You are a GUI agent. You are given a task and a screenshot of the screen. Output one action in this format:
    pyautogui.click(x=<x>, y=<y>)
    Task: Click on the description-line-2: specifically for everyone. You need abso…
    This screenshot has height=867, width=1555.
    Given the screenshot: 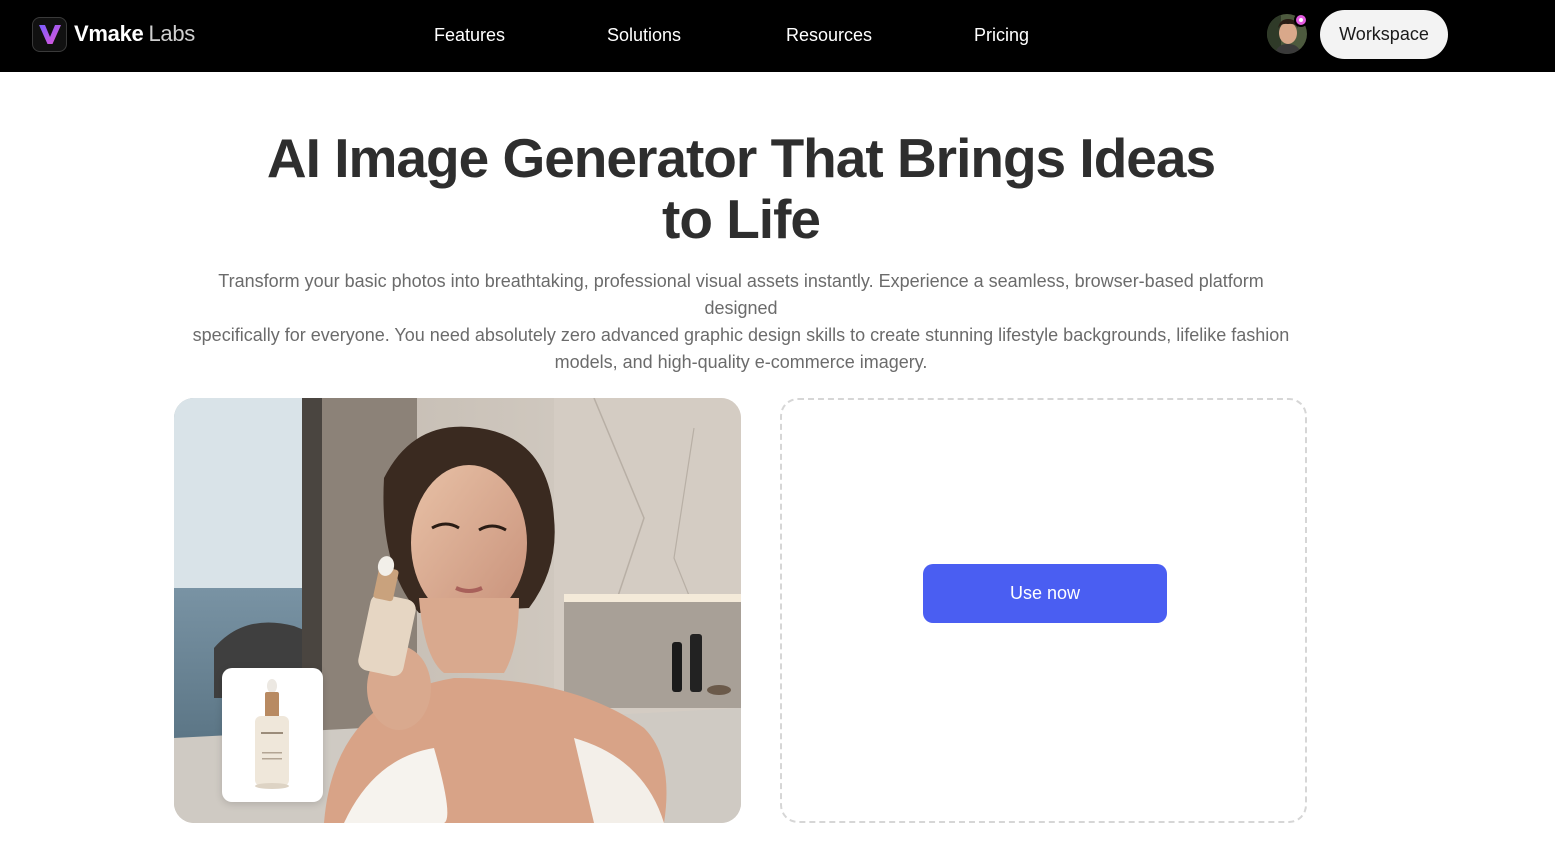 What is the action you would take?
    pyautogui.click(x=741, y=335)
    